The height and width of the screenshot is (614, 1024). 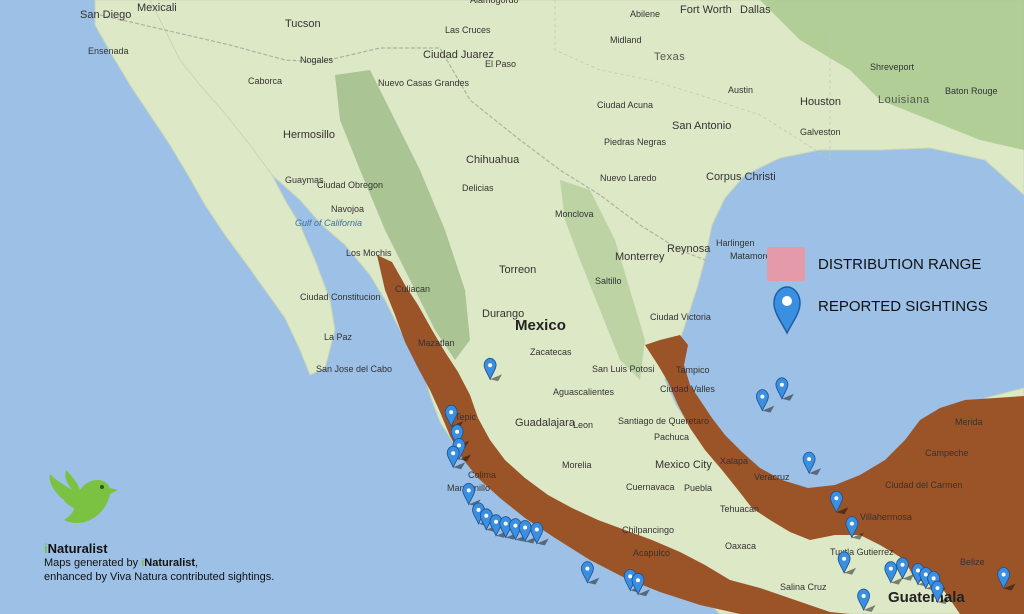 I want to click on place-label: San Luis Potosi, so click(x=623, y=369).